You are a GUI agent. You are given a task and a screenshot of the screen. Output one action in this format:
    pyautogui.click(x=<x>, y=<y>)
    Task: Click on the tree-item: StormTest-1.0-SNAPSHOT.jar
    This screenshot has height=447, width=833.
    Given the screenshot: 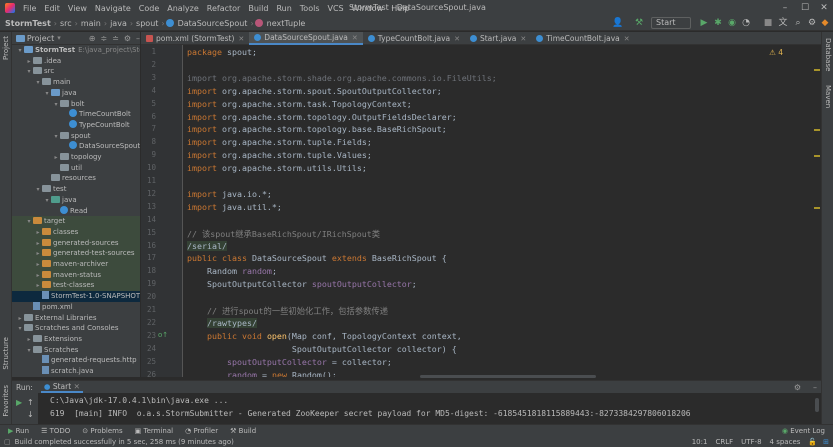 What is the action you would take?
    pyautogui.click(x=76, y=297)
    